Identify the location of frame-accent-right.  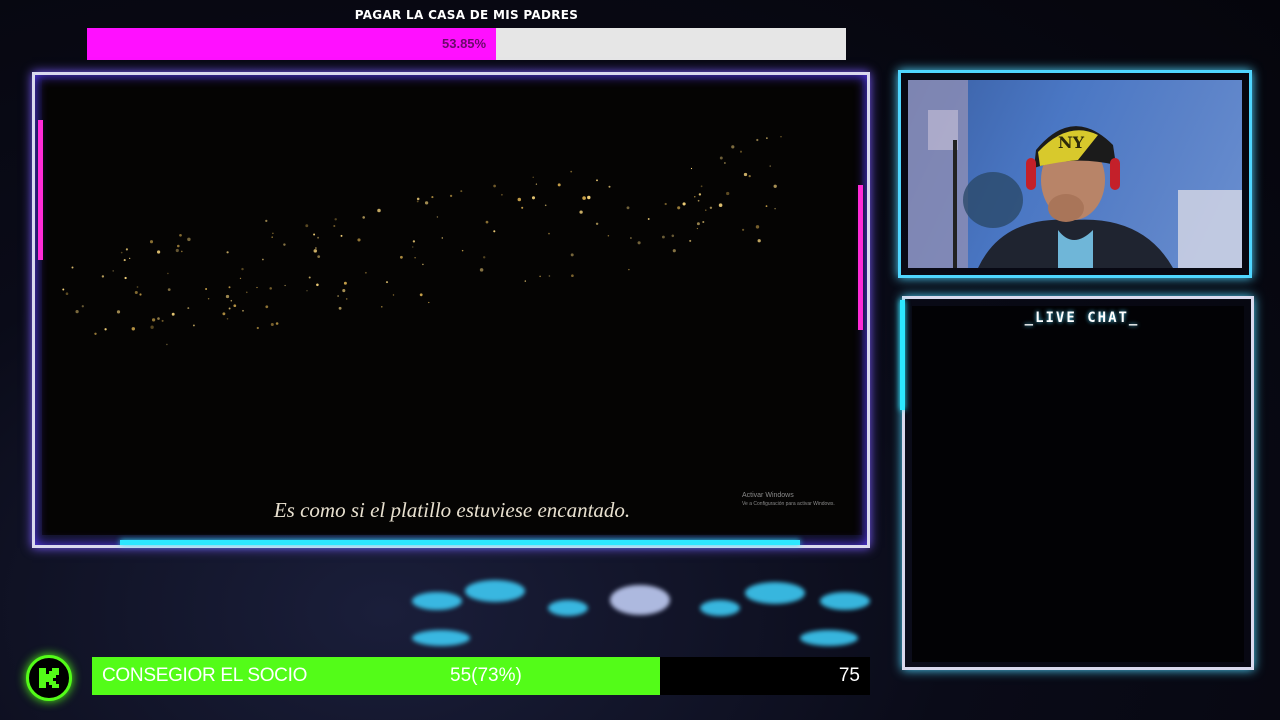
(860, 257).